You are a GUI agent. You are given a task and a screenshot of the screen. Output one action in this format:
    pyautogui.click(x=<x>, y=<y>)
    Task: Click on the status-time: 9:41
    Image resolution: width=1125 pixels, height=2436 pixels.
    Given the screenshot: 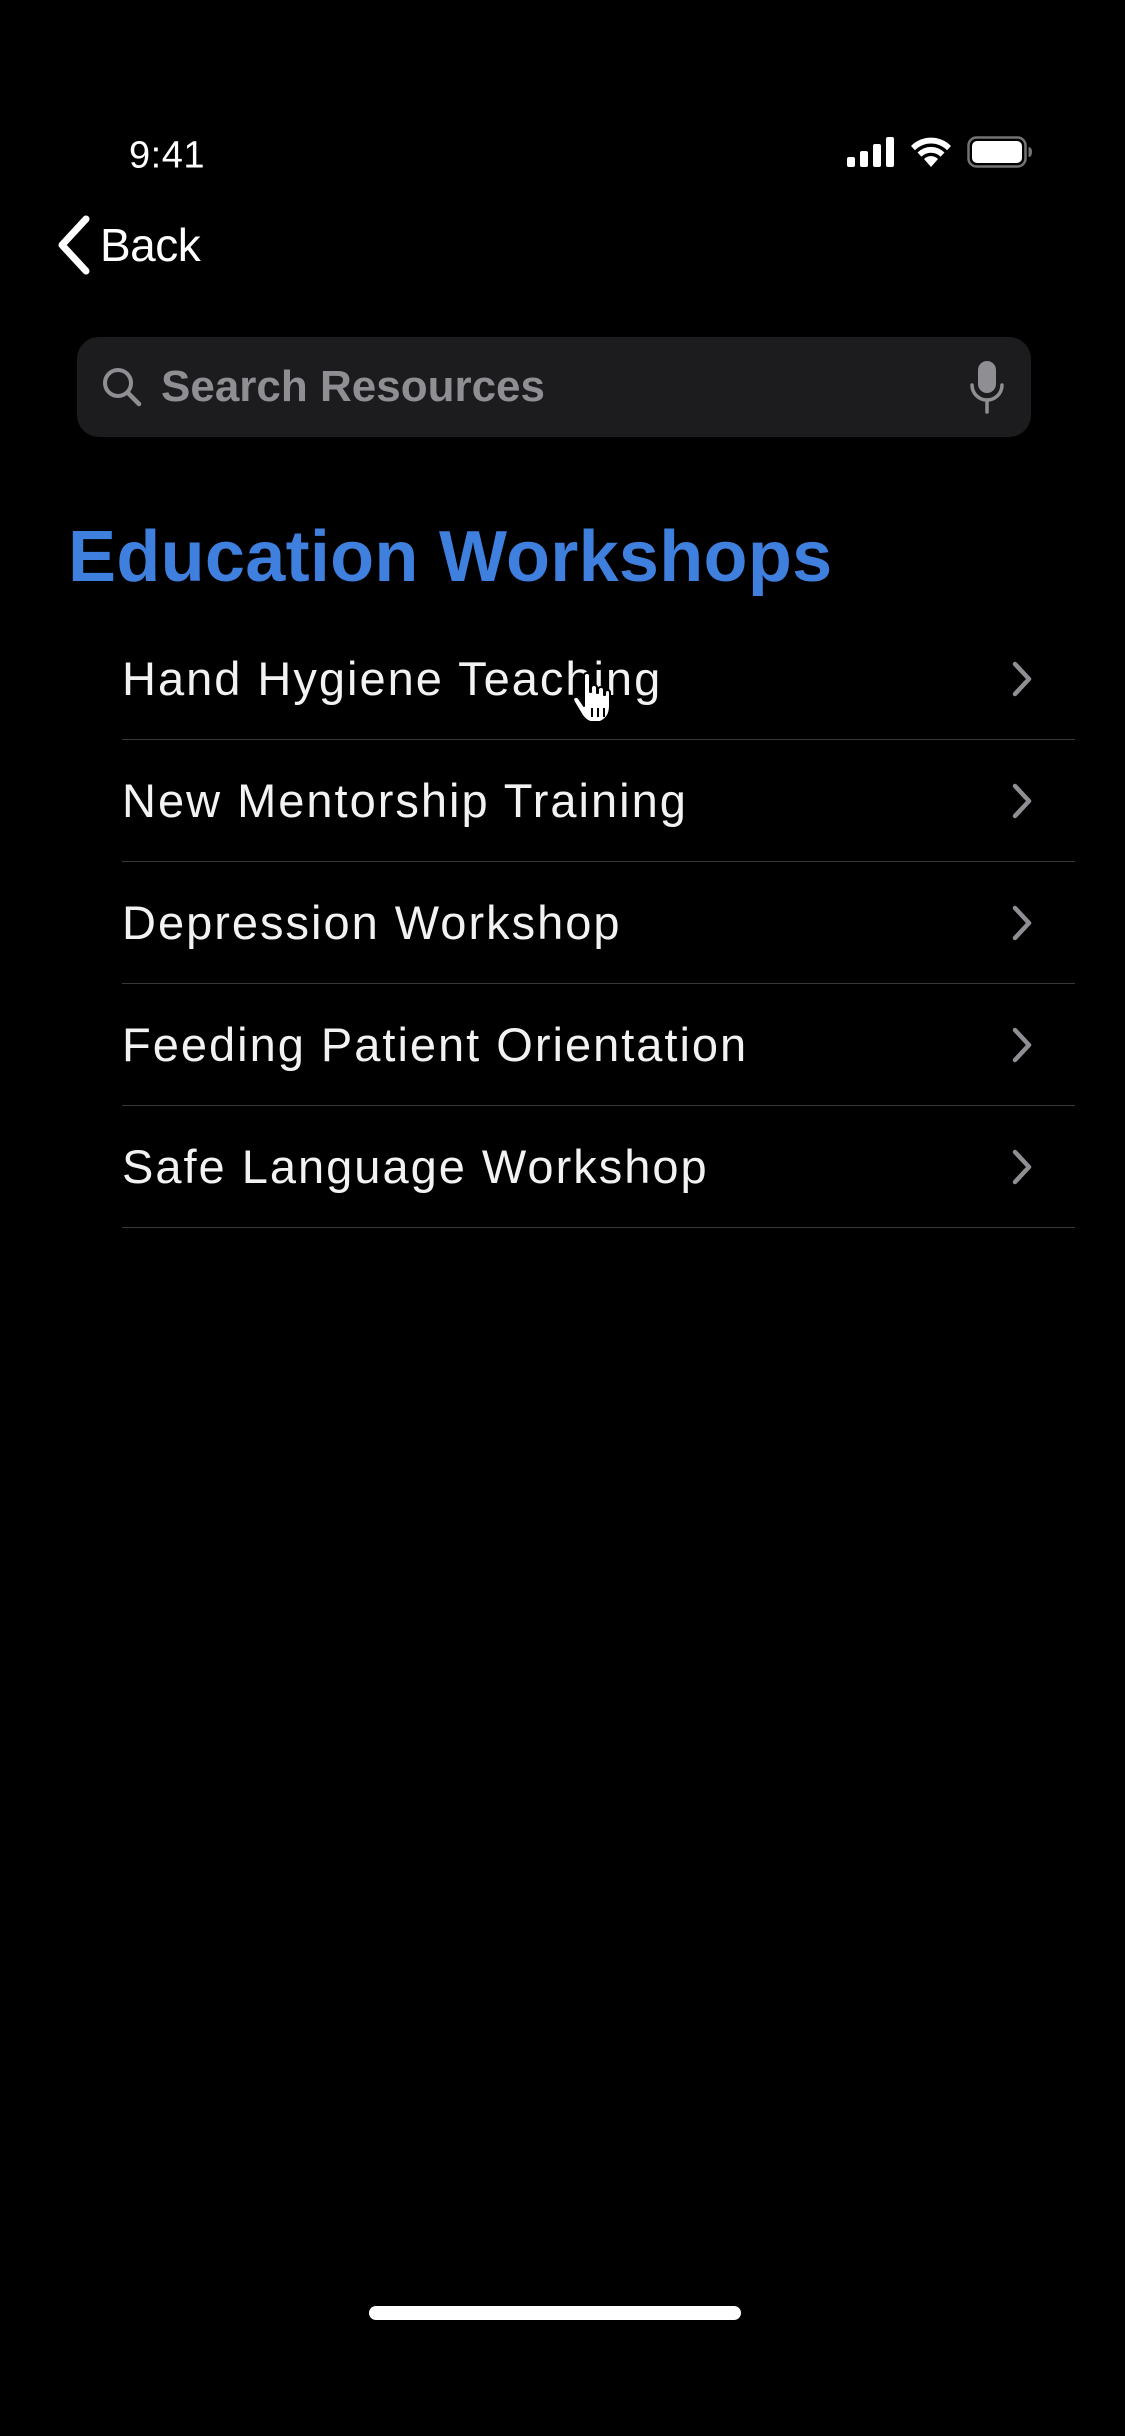 What is the action you would take?
    pyautogui.click(x=167, y=155)
    